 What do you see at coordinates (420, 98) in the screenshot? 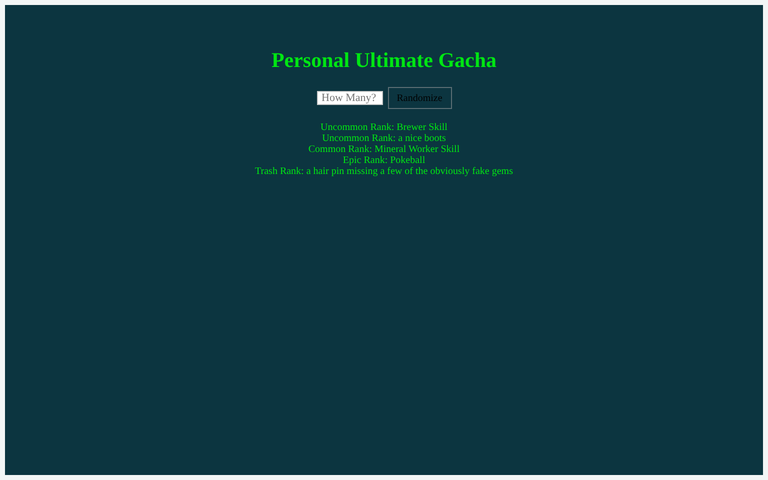
I see `randomize-button: Randomize` at bounding box center [420, 98].